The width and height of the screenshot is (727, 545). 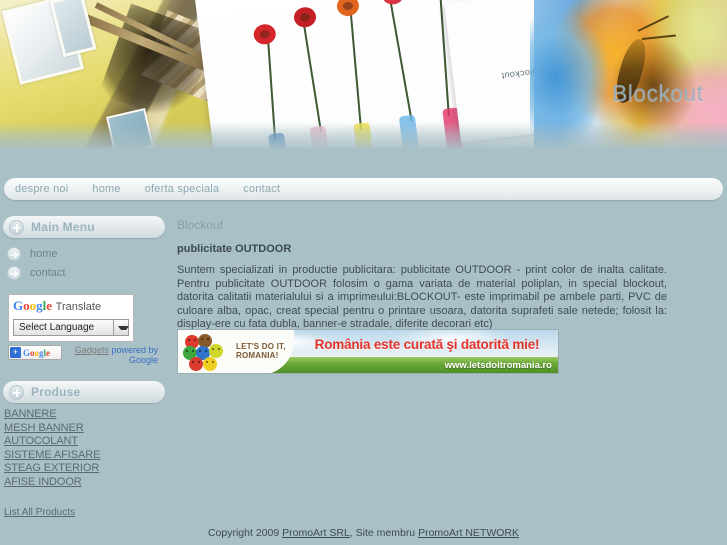 What do you see at coordinates (83, 272) in the screenshot?
I see `sidebar-item-contact: contact` at bounding box center [83, 272].